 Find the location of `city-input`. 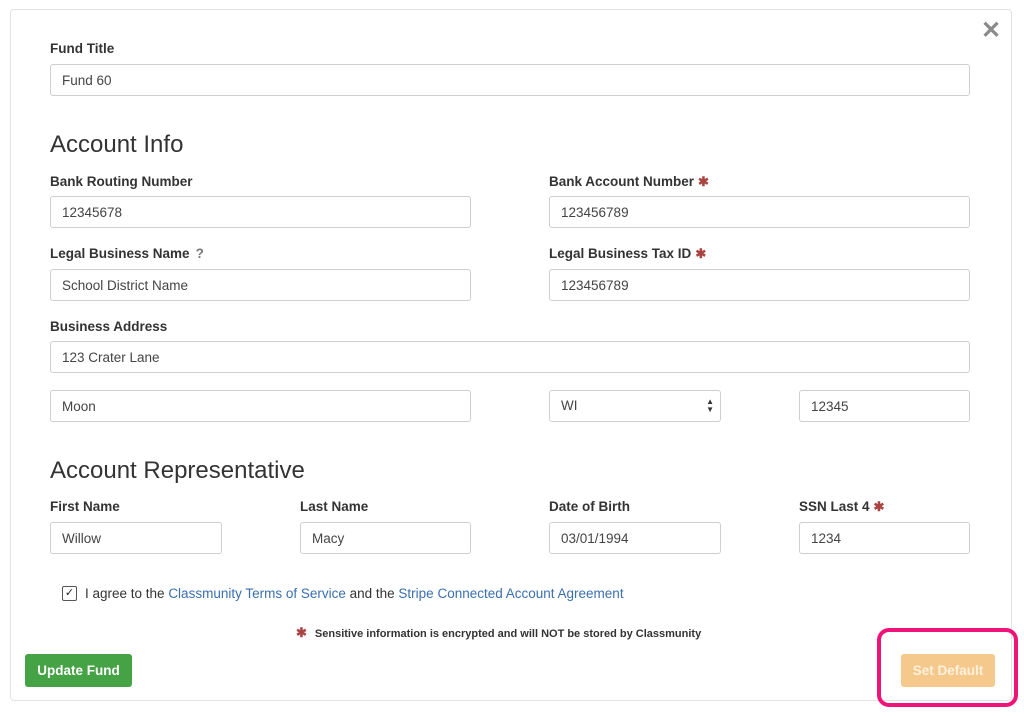

city-input is located at coordinates (260, 406).